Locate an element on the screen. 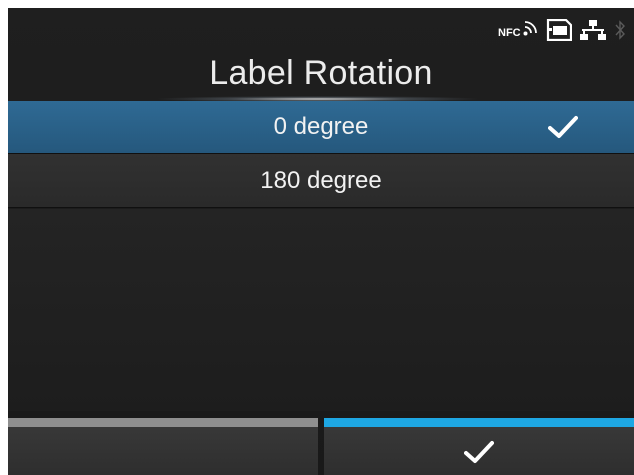 This screenshot has width=634, height=475. nfc-icon: NFC is located at coordinates (517, 30).